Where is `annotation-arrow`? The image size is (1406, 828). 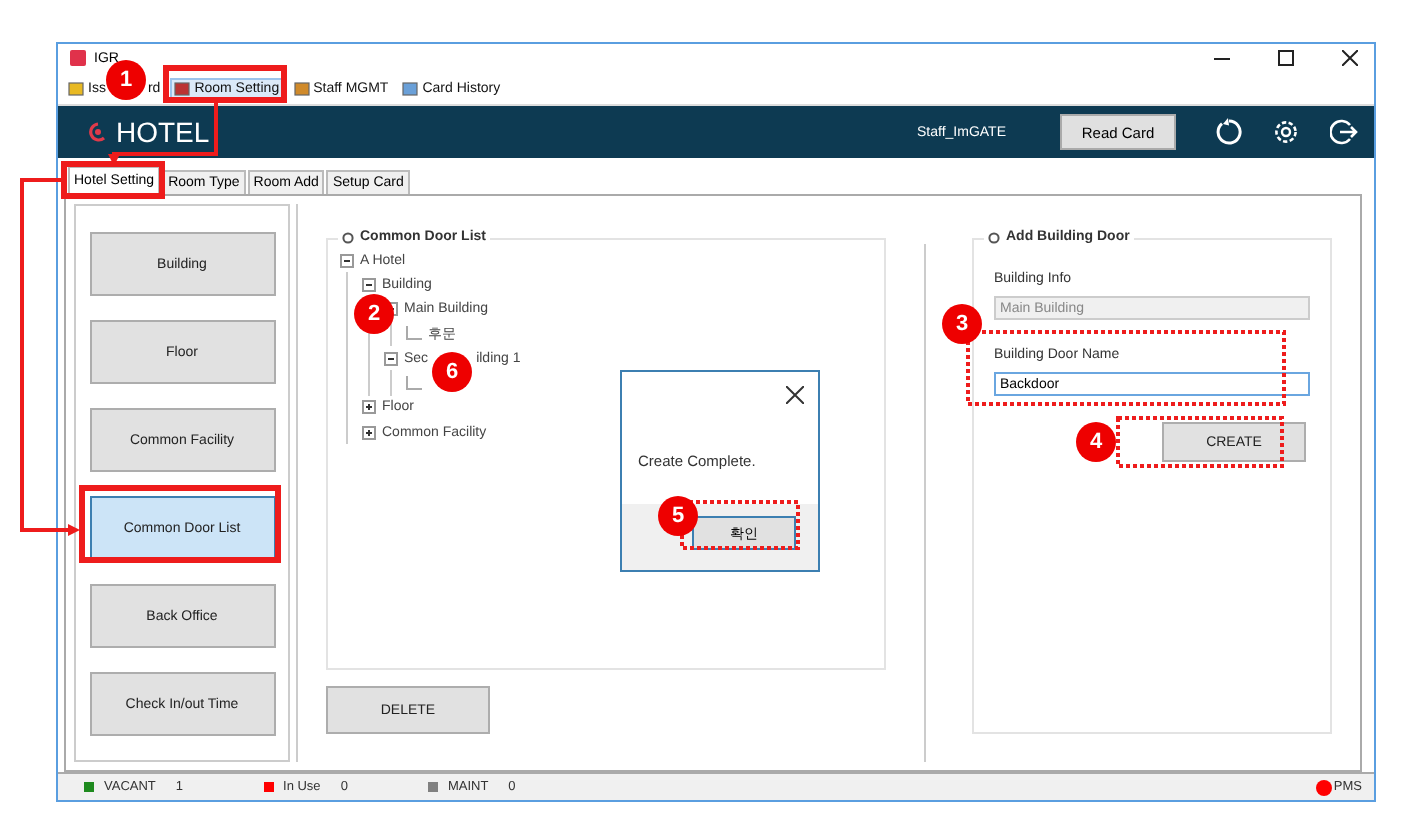 annotation-arrow is located at coordinates (163, 134).